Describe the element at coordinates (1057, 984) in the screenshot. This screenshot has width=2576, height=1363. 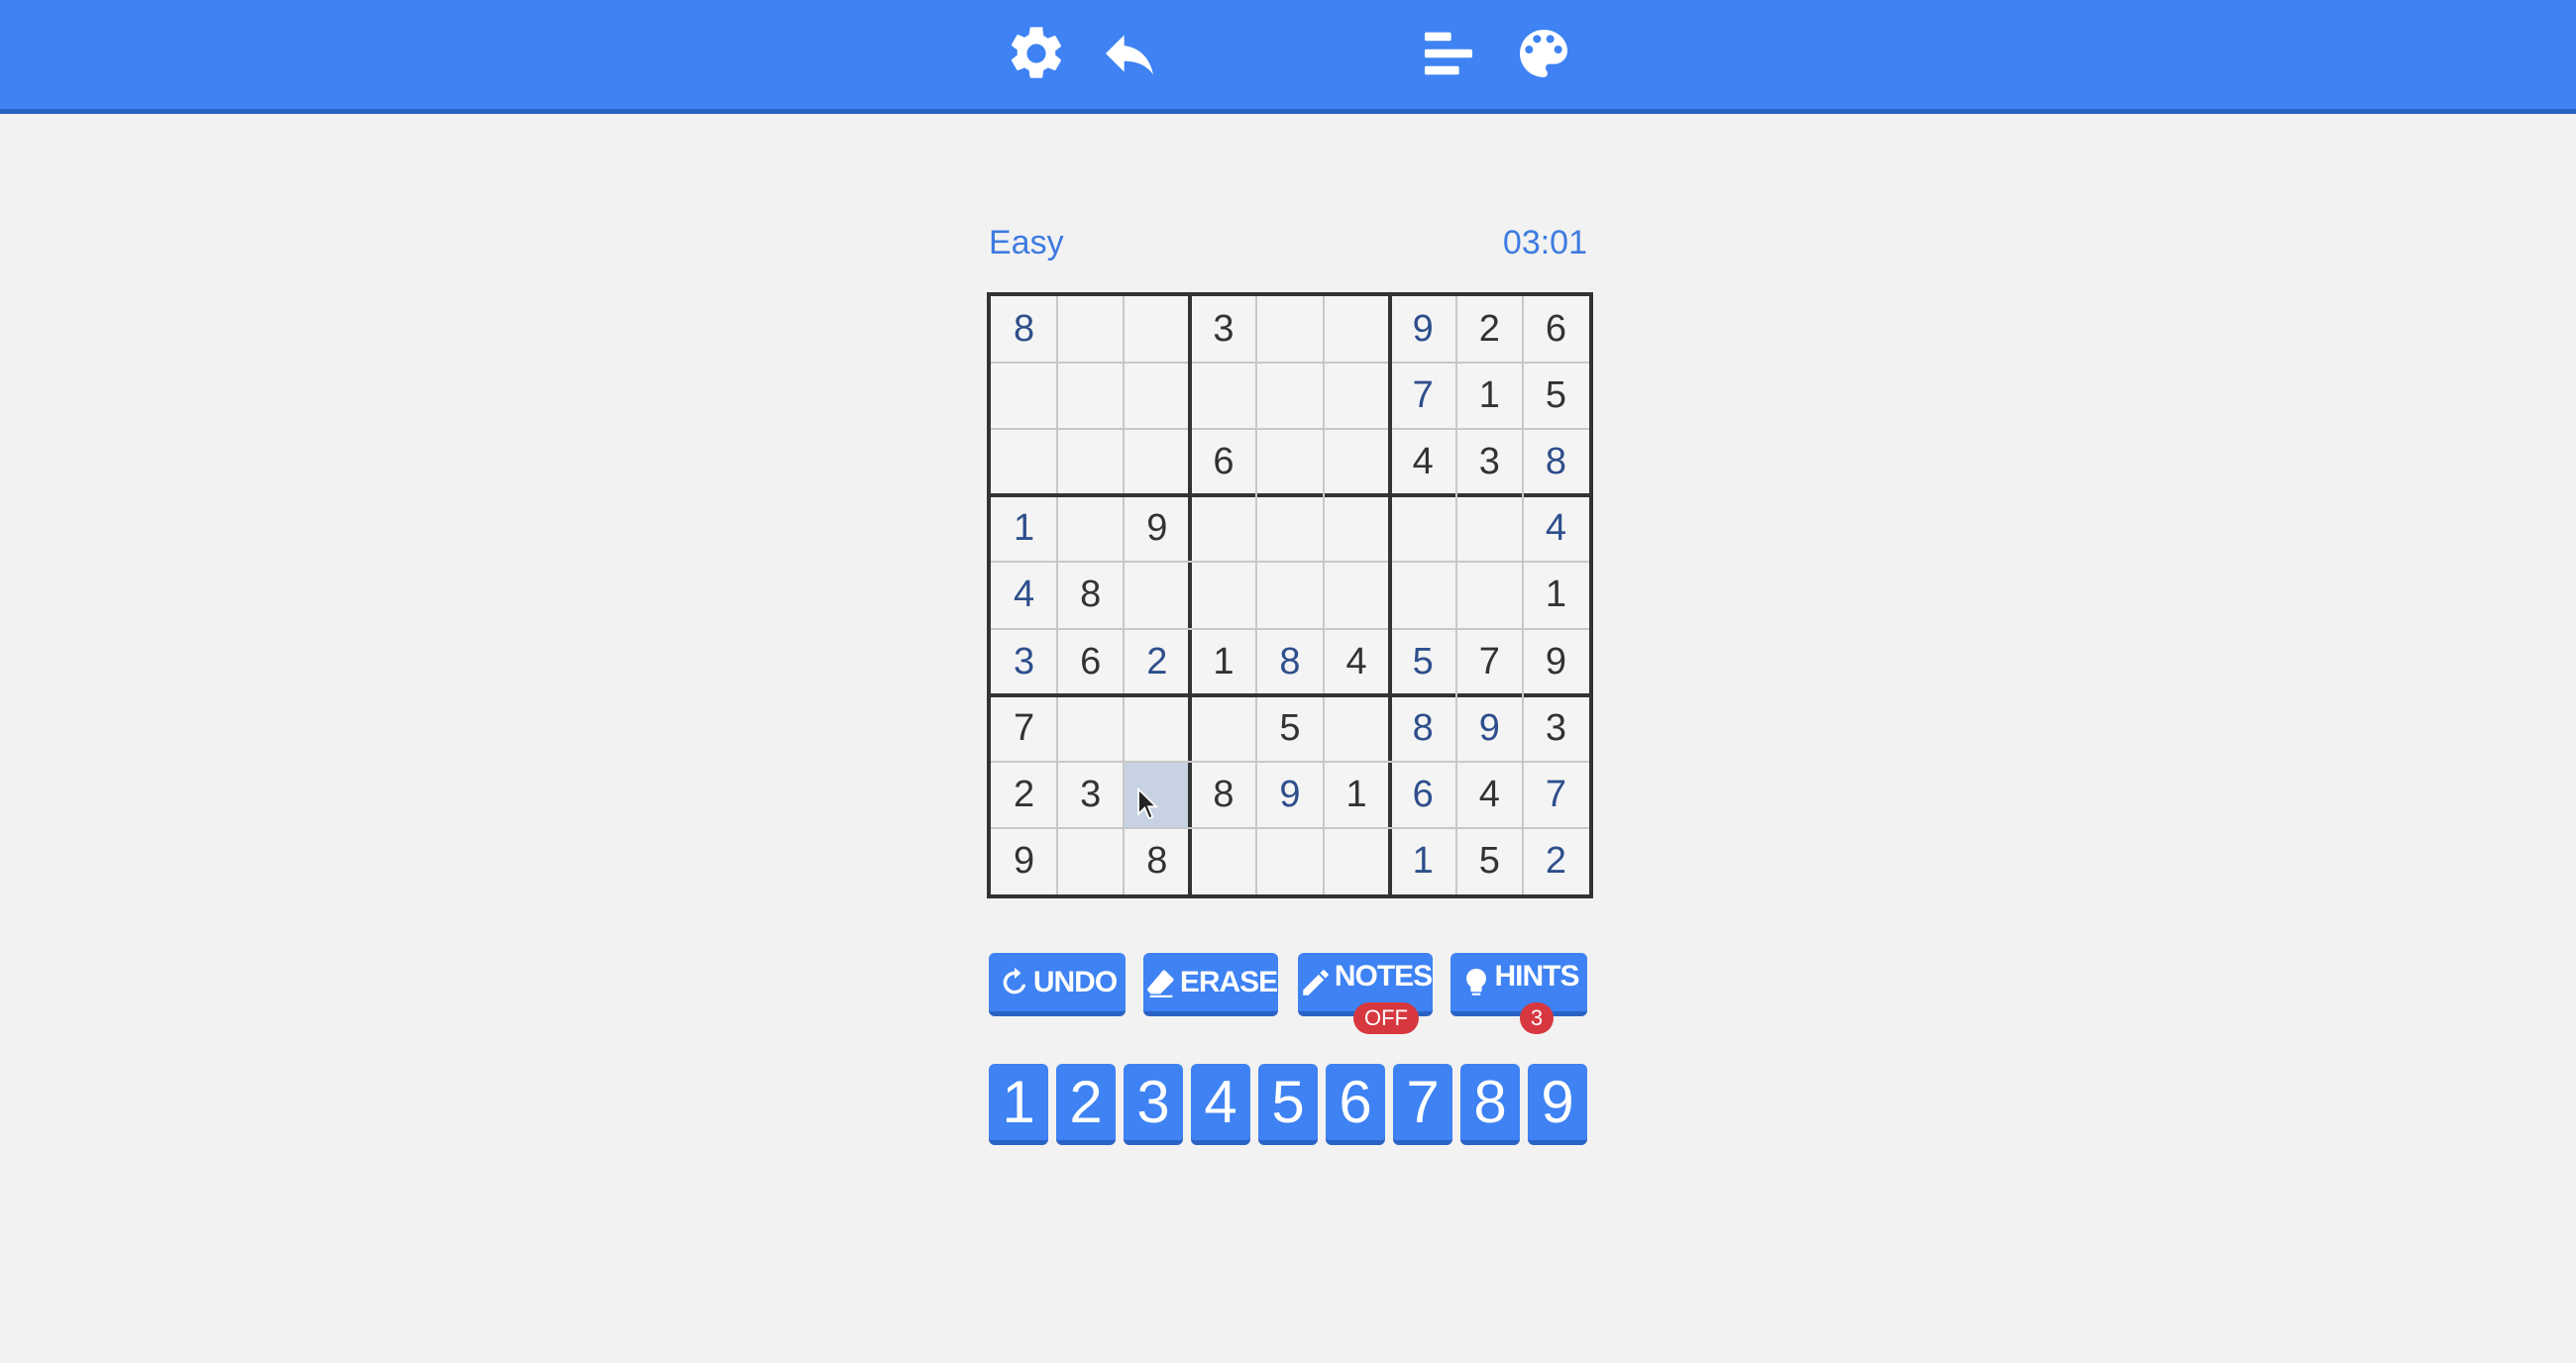
I see `undo-button: UNDO` at that location.